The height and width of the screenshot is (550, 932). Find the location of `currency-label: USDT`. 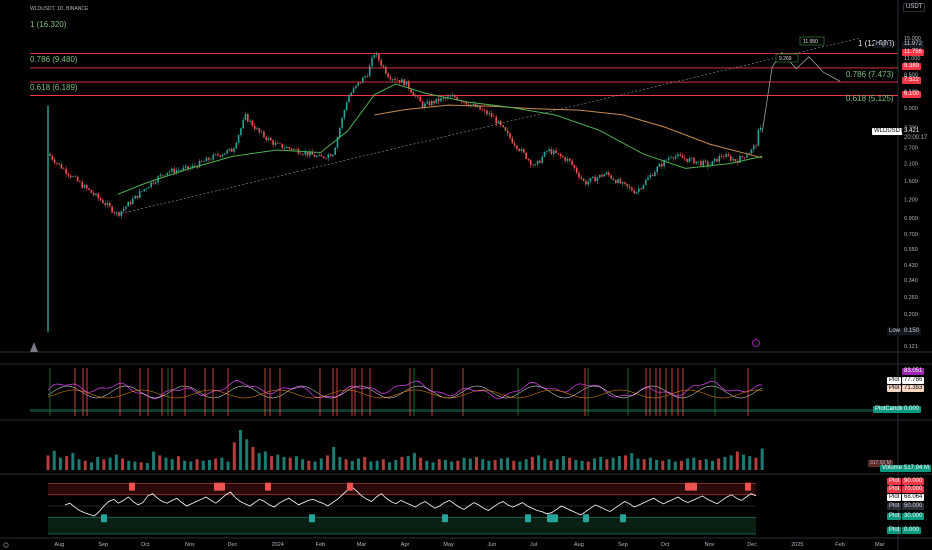

currency-label: USDT is located at coordinates (914, 7).